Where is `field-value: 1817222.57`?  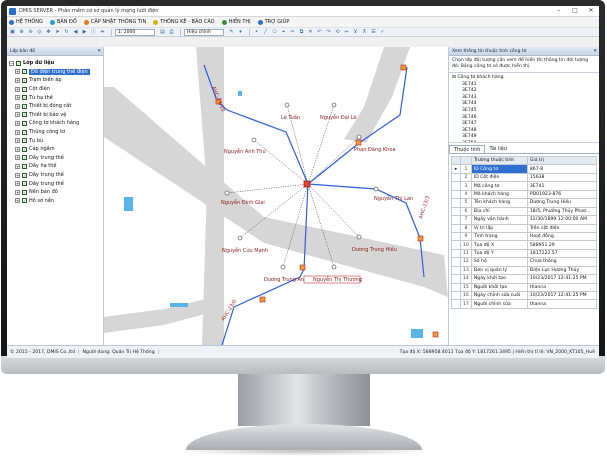
field-value: 1817222.57 is located at coordinates (562, 253).